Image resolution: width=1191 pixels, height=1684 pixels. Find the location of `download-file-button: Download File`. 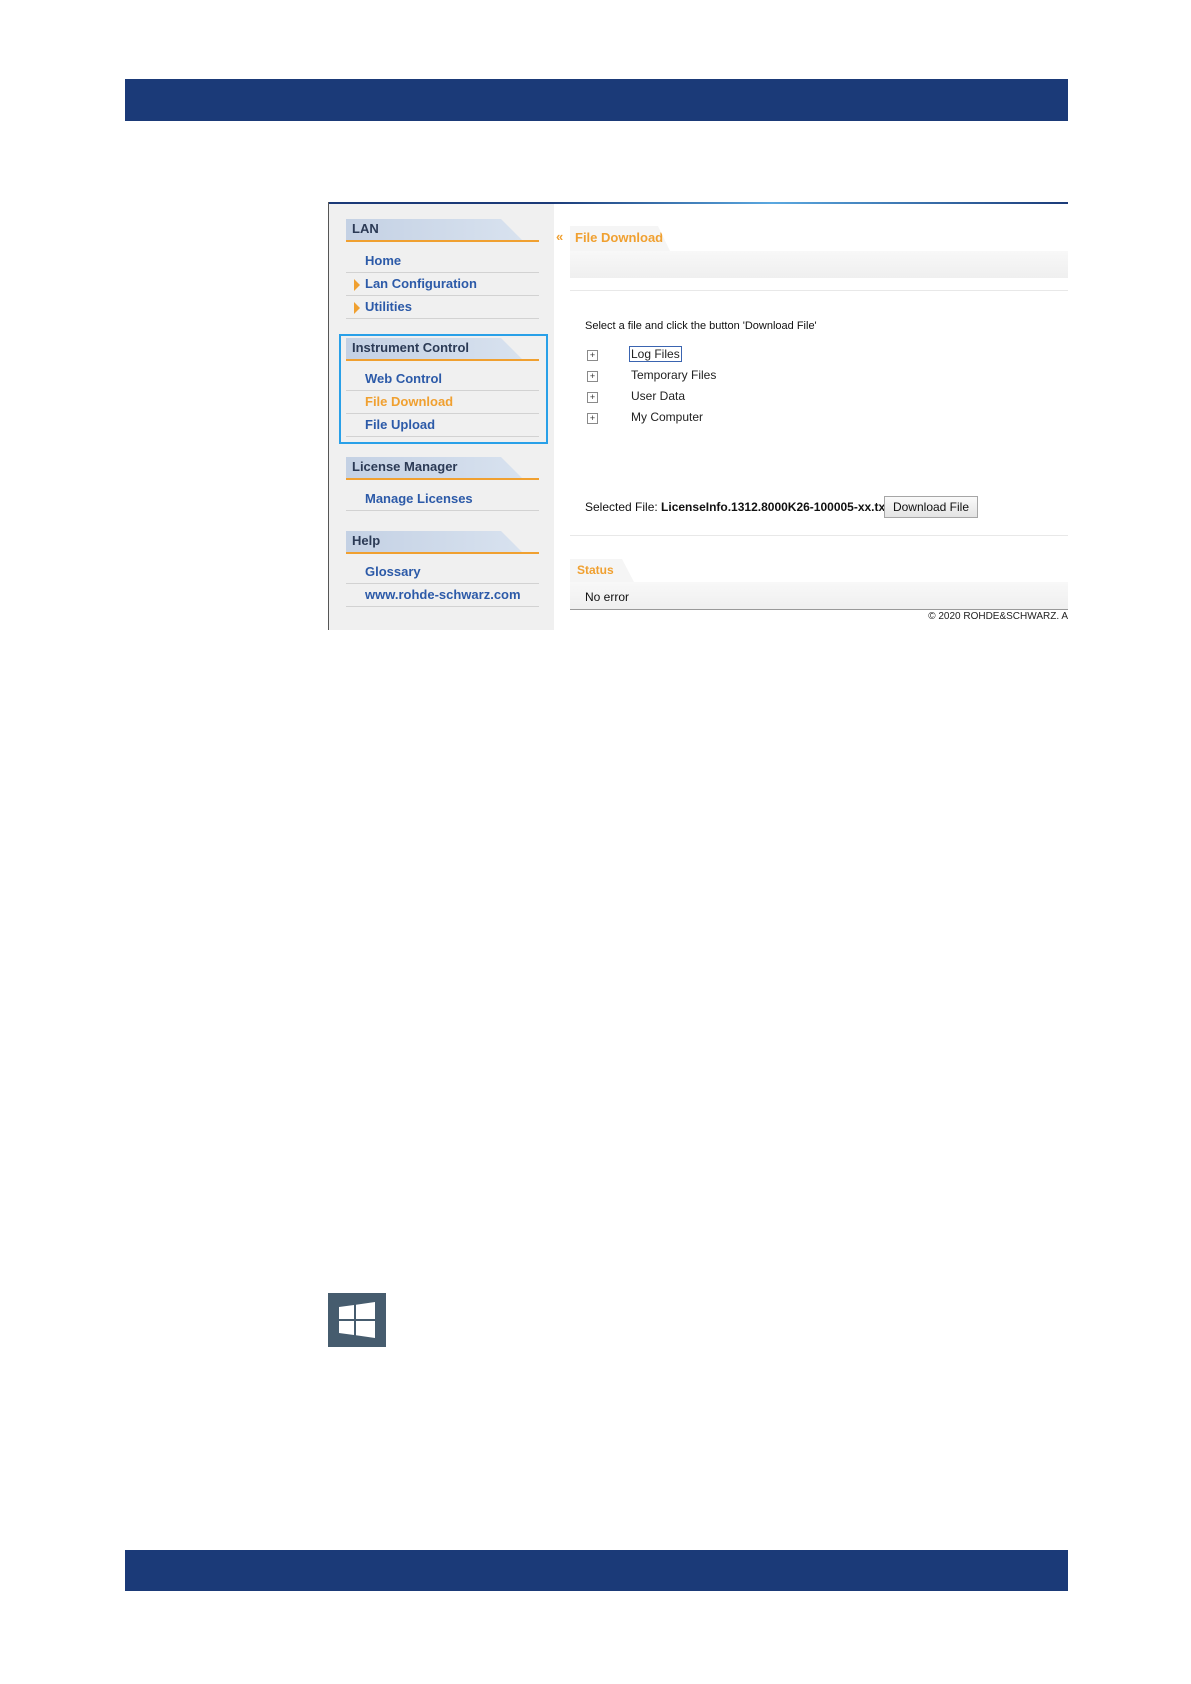

download-file-button: Download File is located at coordinates (931, 507).